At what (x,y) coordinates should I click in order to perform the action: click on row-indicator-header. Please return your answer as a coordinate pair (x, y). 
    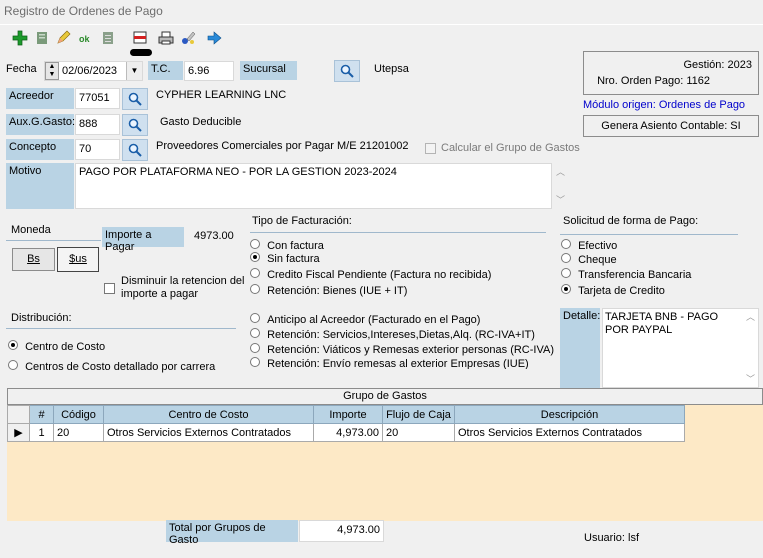
    Looking at the image, I should click on (18, 414).